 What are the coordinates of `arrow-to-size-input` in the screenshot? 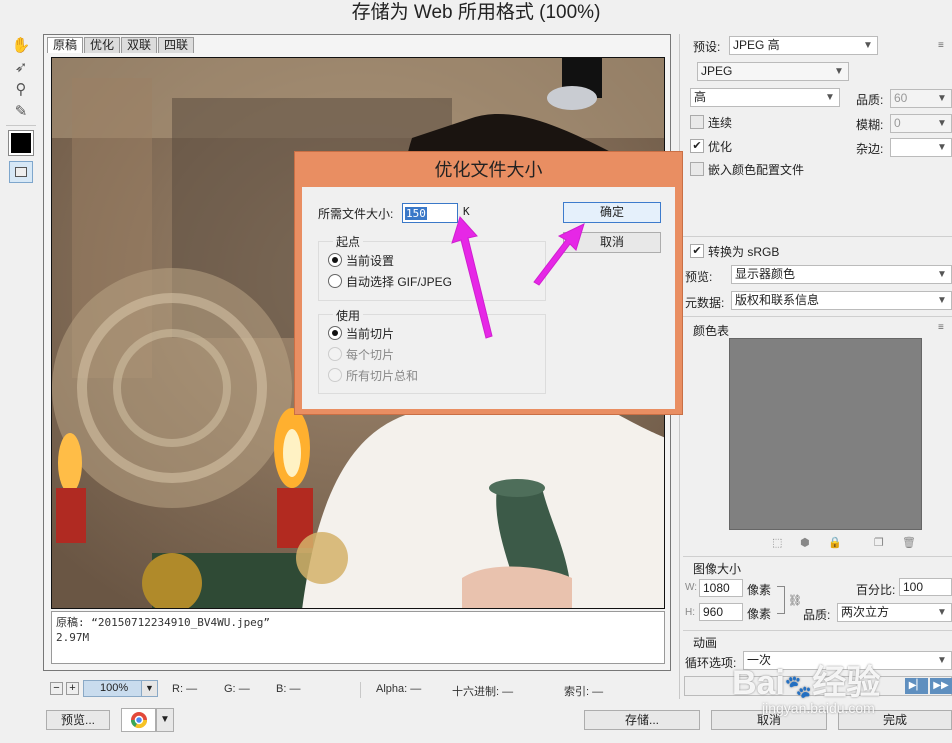 It's located at (472, 277).